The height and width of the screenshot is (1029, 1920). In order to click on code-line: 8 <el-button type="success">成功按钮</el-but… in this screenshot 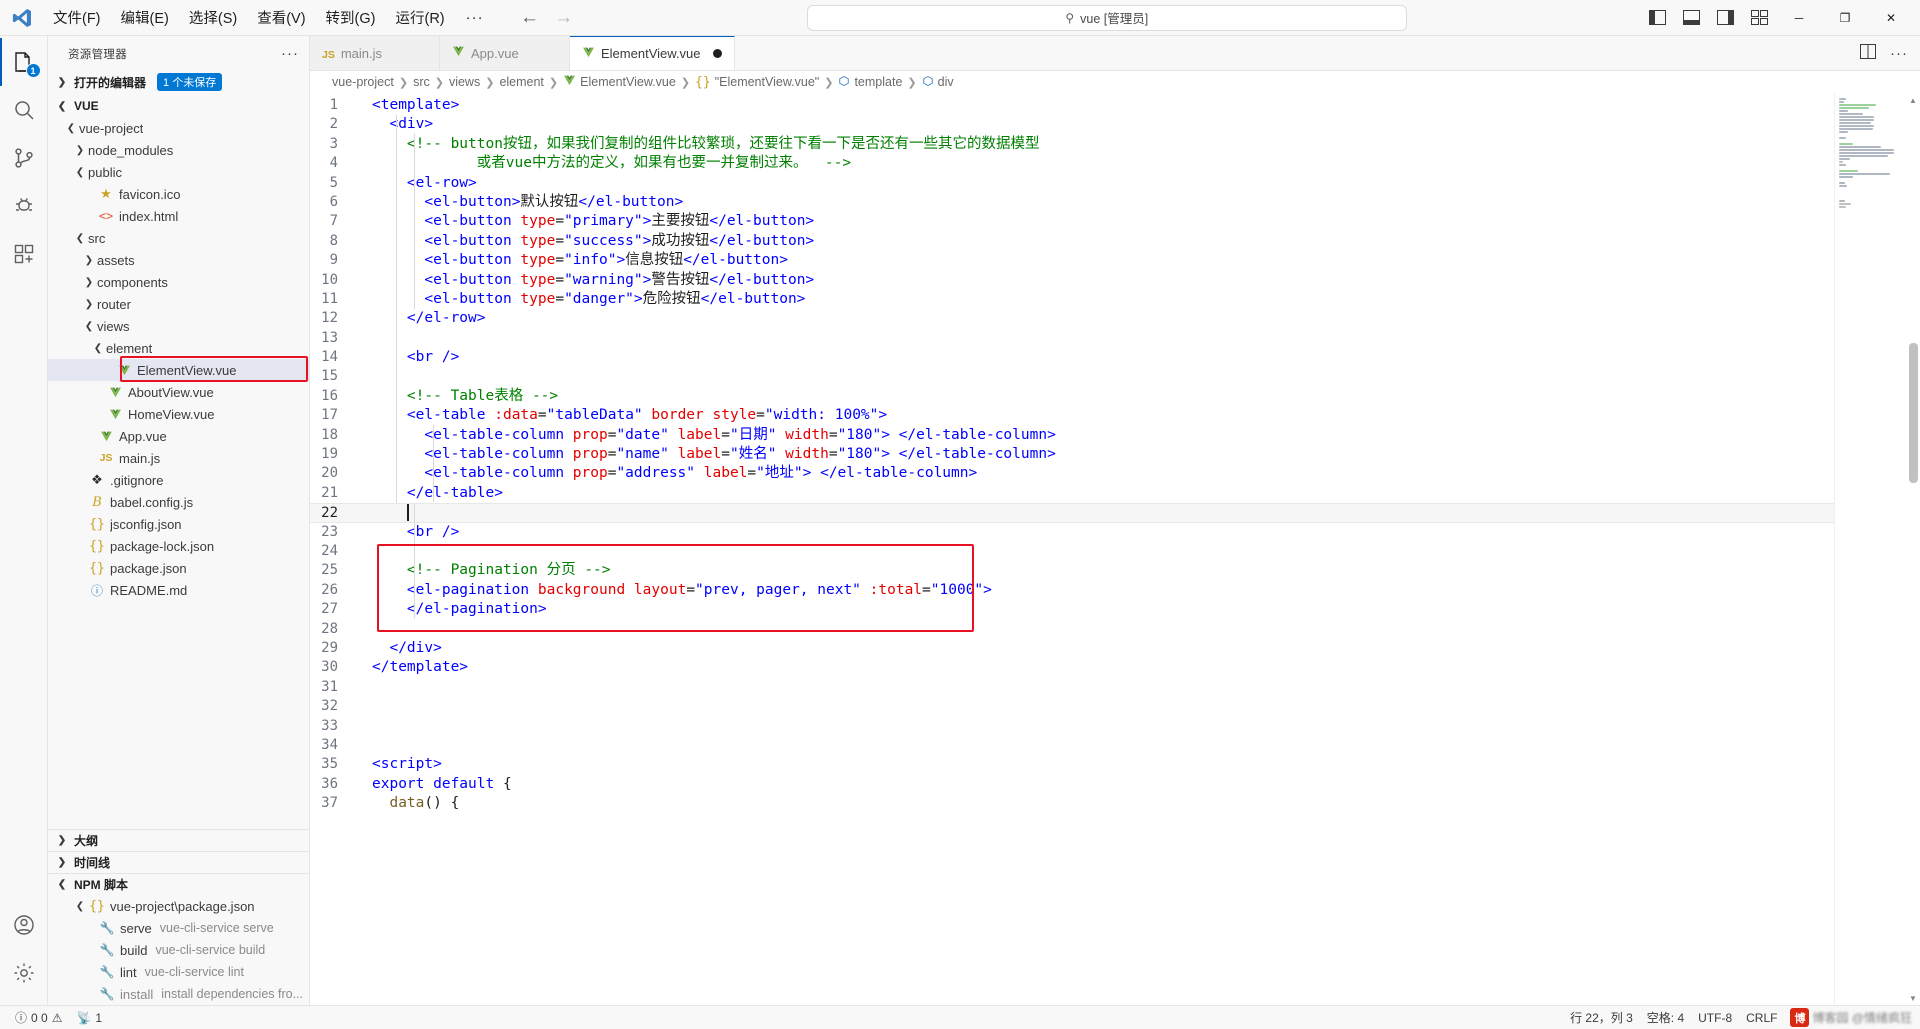, I will do `click(1072, 241)`.